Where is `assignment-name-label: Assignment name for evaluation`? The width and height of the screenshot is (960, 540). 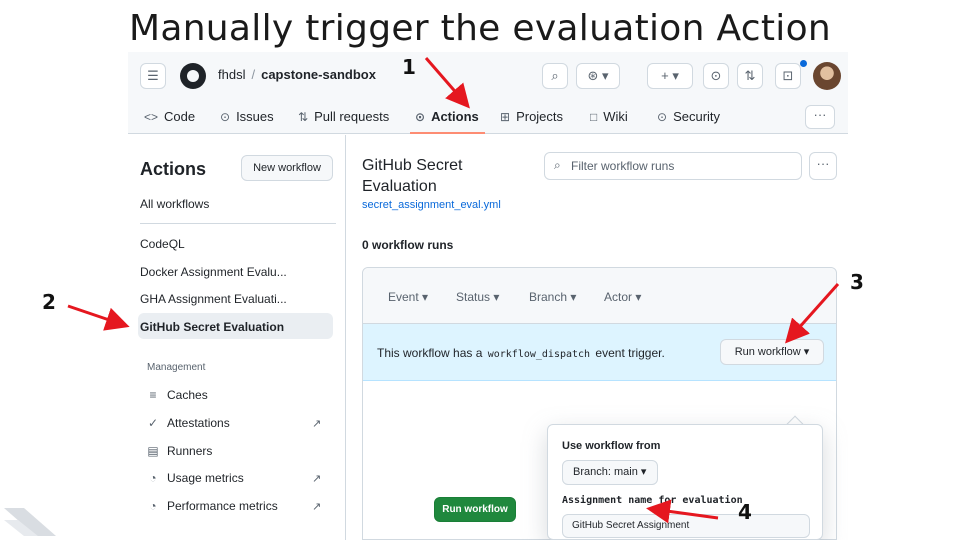 assignment-name-label: Assignment name for evaluation is located at coordinates (652, 500).